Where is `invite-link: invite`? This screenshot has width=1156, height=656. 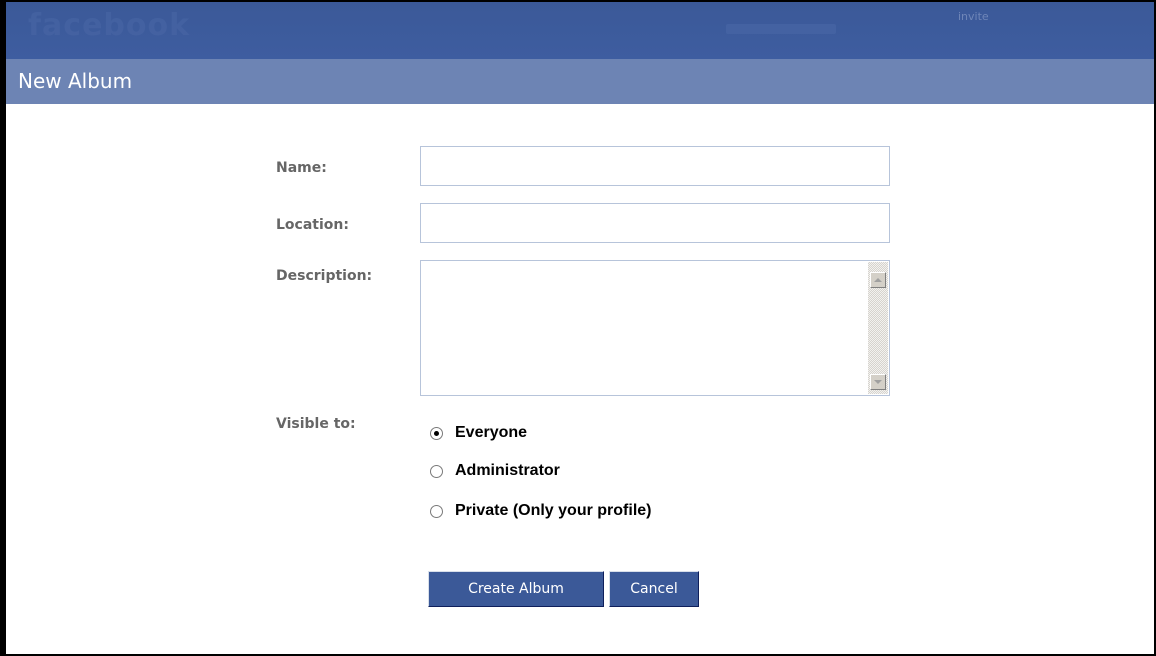
invite-link: invite is located at coordinates (973, 16).